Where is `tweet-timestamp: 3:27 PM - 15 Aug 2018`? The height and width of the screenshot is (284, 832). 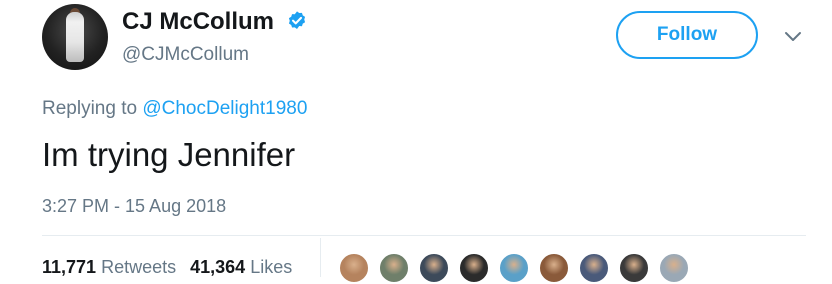
tweet-timestamp: 3:27 PM - 15 Aug 2018 is located at coordinates (134, 206).